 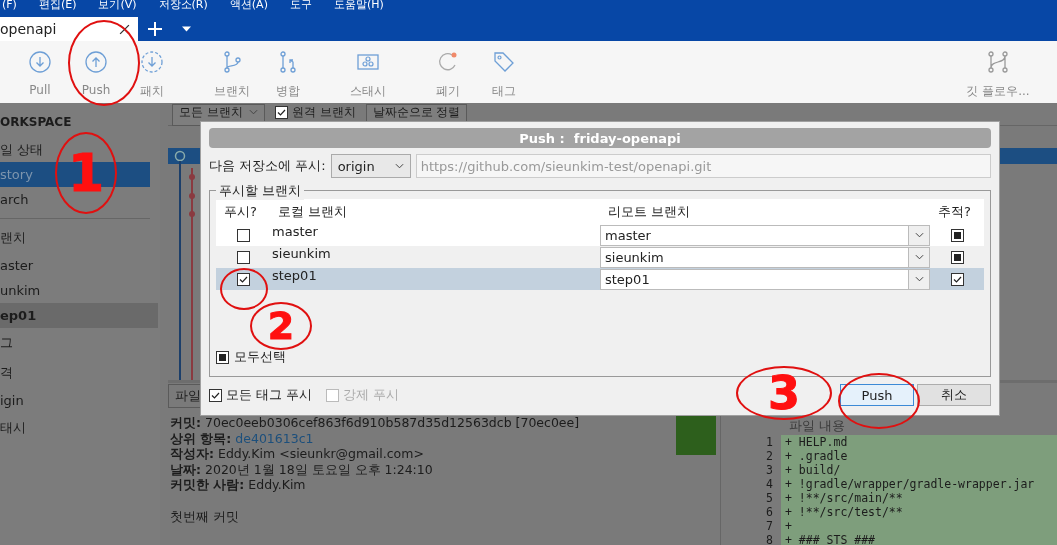 What do you see at coordinates (80, 238) in the screenshot?
I see `section-heading: 랜치` at bounding box center [80, 238].